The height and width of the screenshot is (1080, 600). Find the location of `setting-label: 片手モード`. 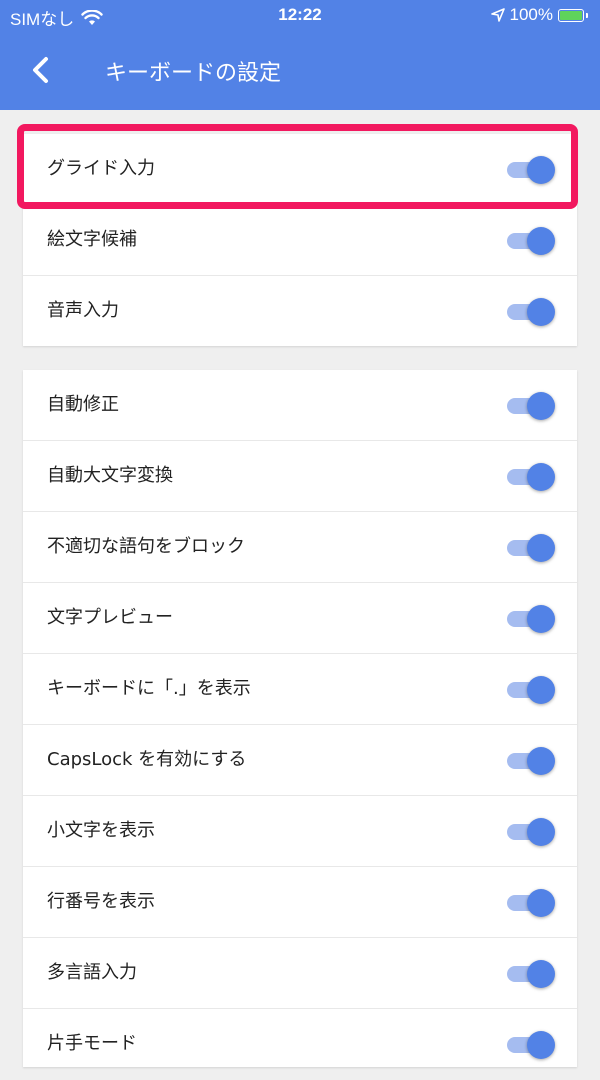

setting-label: 片手モード is located at coordinates (92, 1043).